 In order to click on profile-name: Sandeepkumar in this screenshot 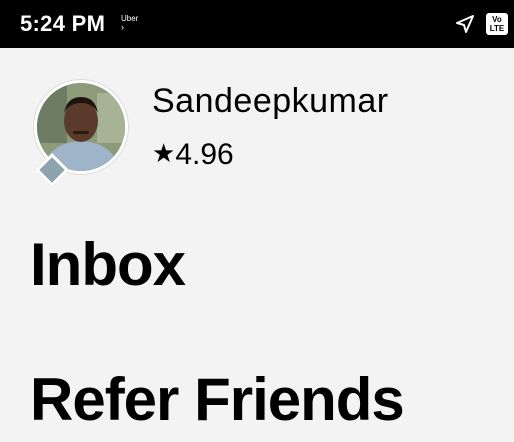, I will do `click(270, 101)`.